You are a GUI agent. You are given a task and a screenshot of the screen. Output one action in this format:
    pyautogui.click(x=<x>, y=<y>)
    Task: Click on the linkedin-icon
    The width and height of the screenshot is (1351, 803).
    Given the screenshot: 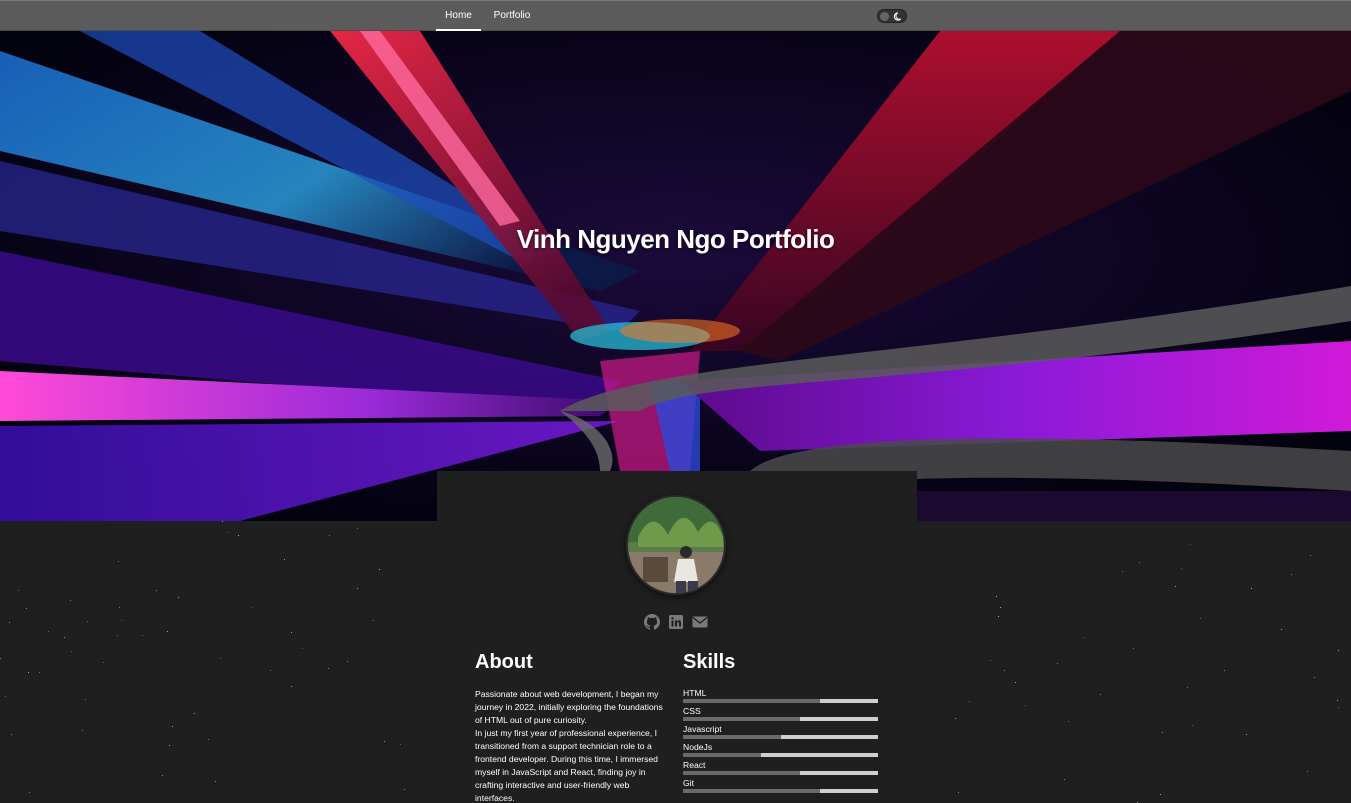 What is the action you would take?
    pyautogui.click(x=676, y=622)
    